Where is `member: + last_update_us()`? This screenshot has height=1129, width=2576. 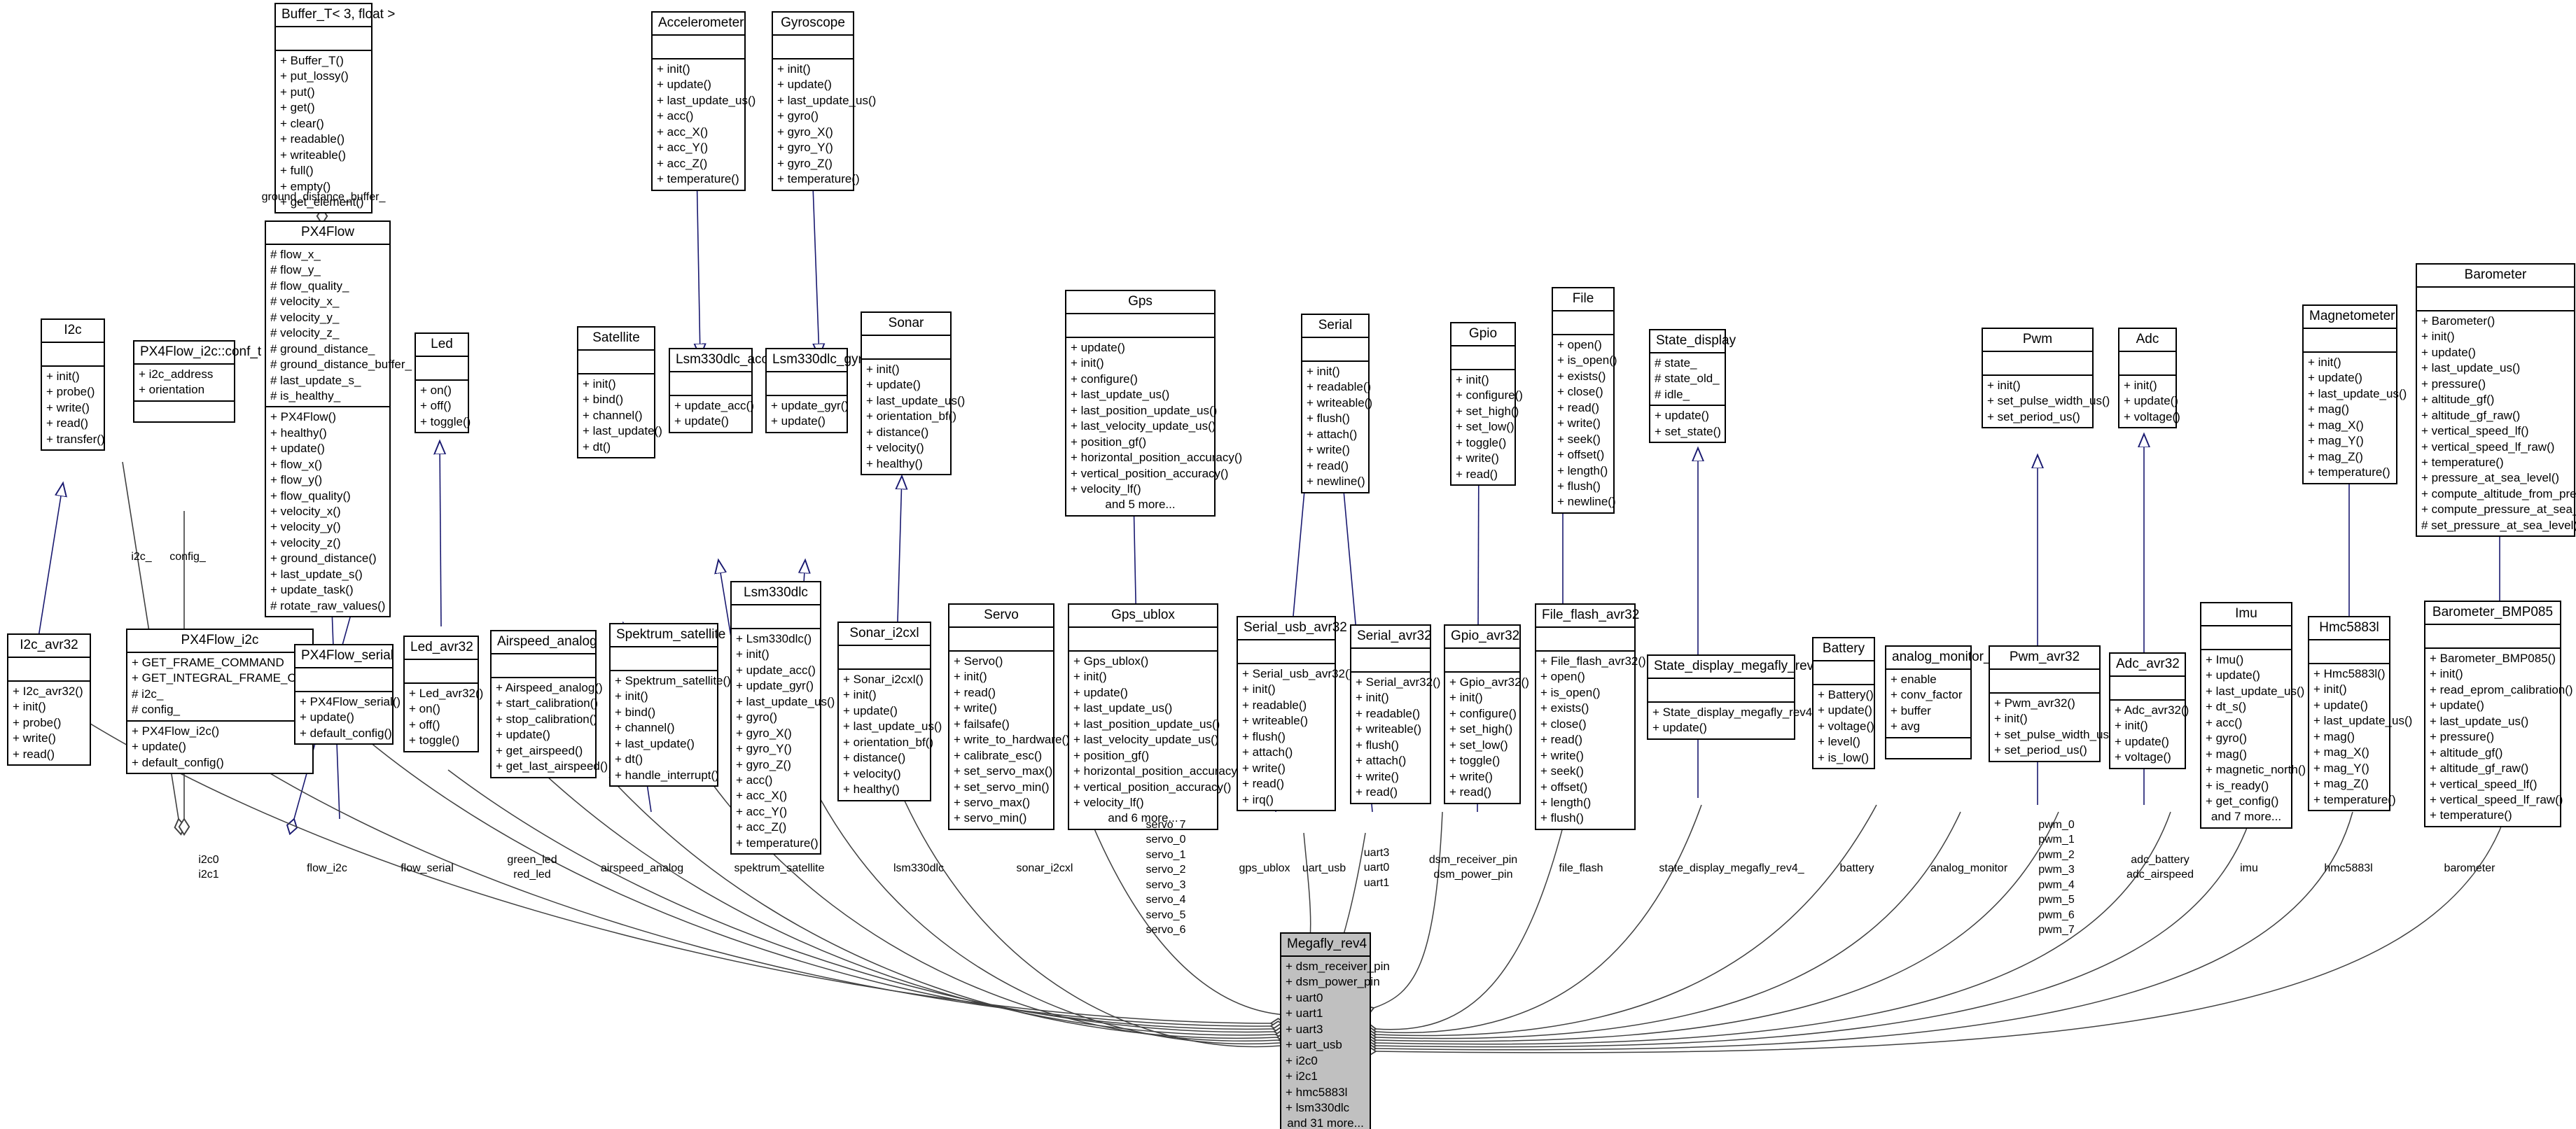
member: + last_update_us() is located at coordinates (706, 100).